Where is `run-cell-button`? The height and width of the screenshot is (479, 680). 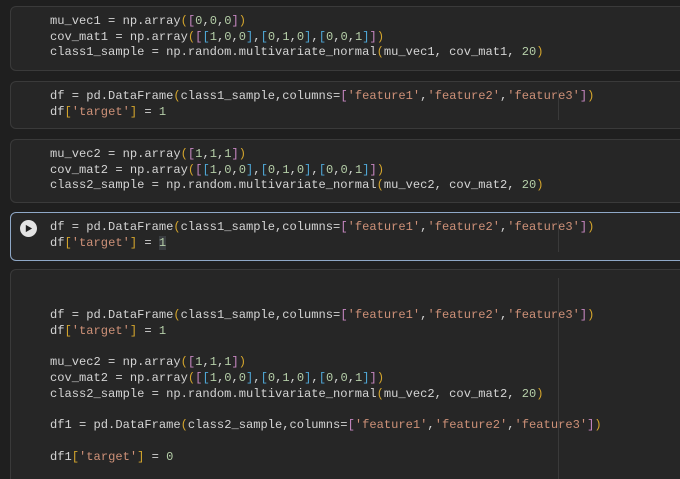
run-cell-button is located at coordinates (28, 228).